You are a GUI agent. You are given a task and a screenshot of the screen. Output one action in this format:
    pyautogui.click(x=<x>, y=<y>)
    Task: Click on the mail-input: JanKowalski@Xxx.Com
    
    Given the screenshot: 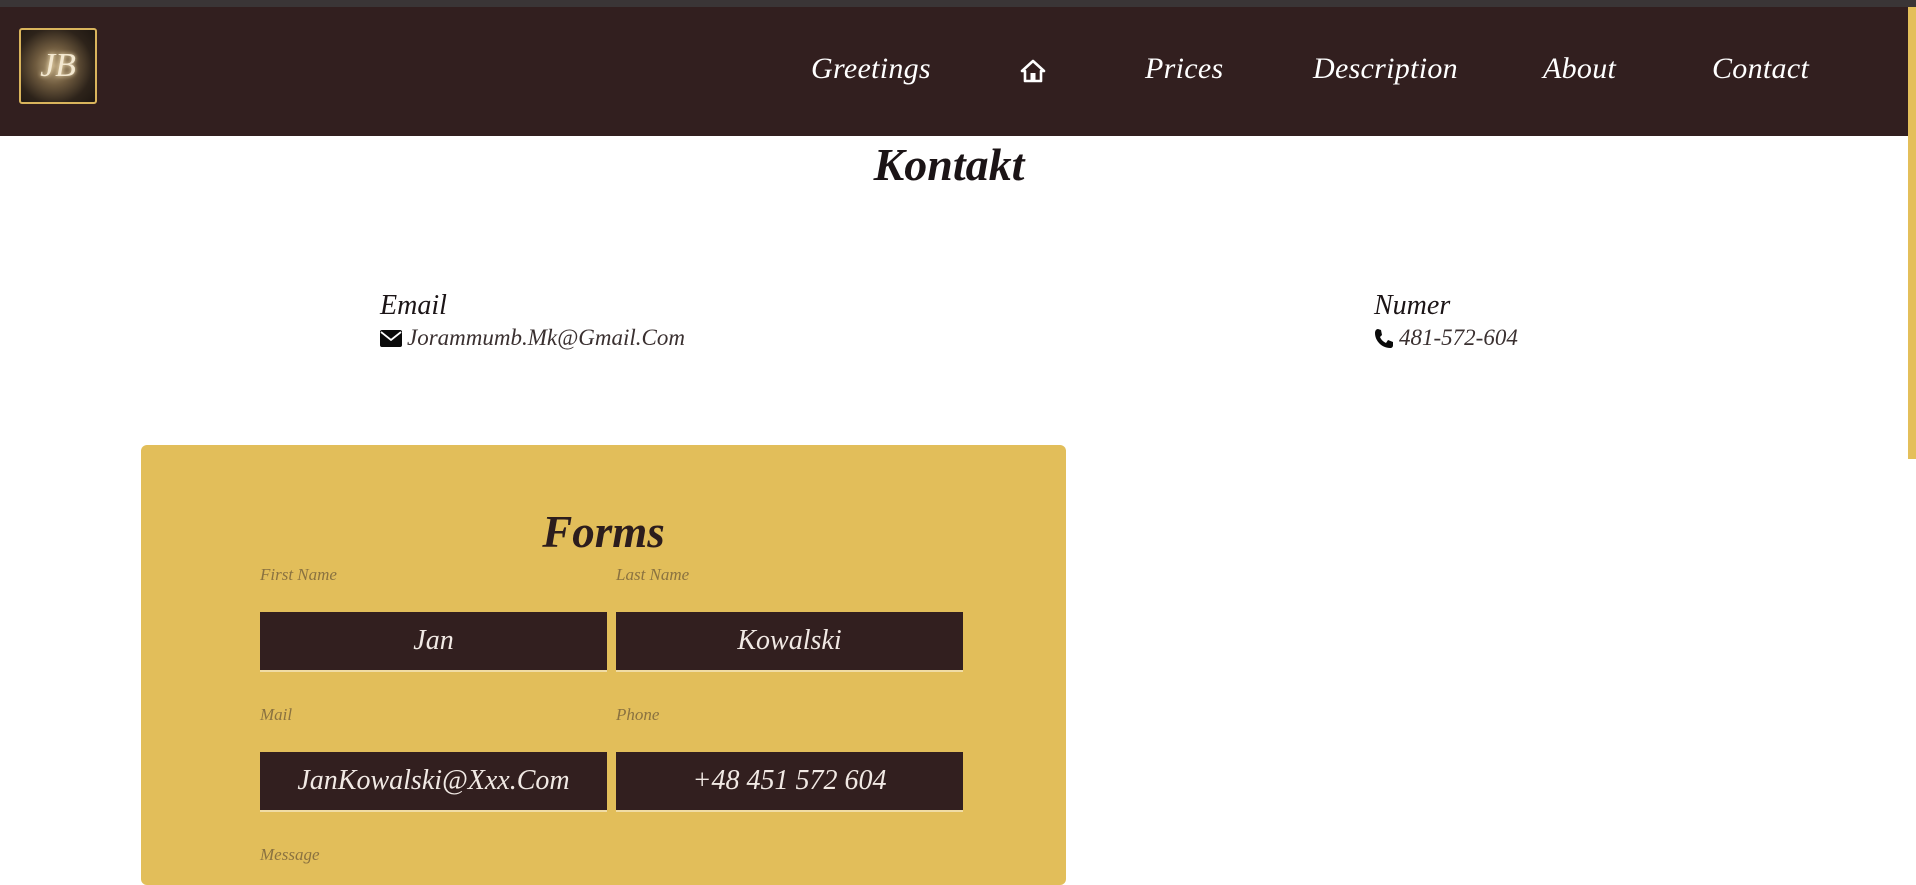 What is the action you would take?
    pyautogui.click(x=433, y=782)
    